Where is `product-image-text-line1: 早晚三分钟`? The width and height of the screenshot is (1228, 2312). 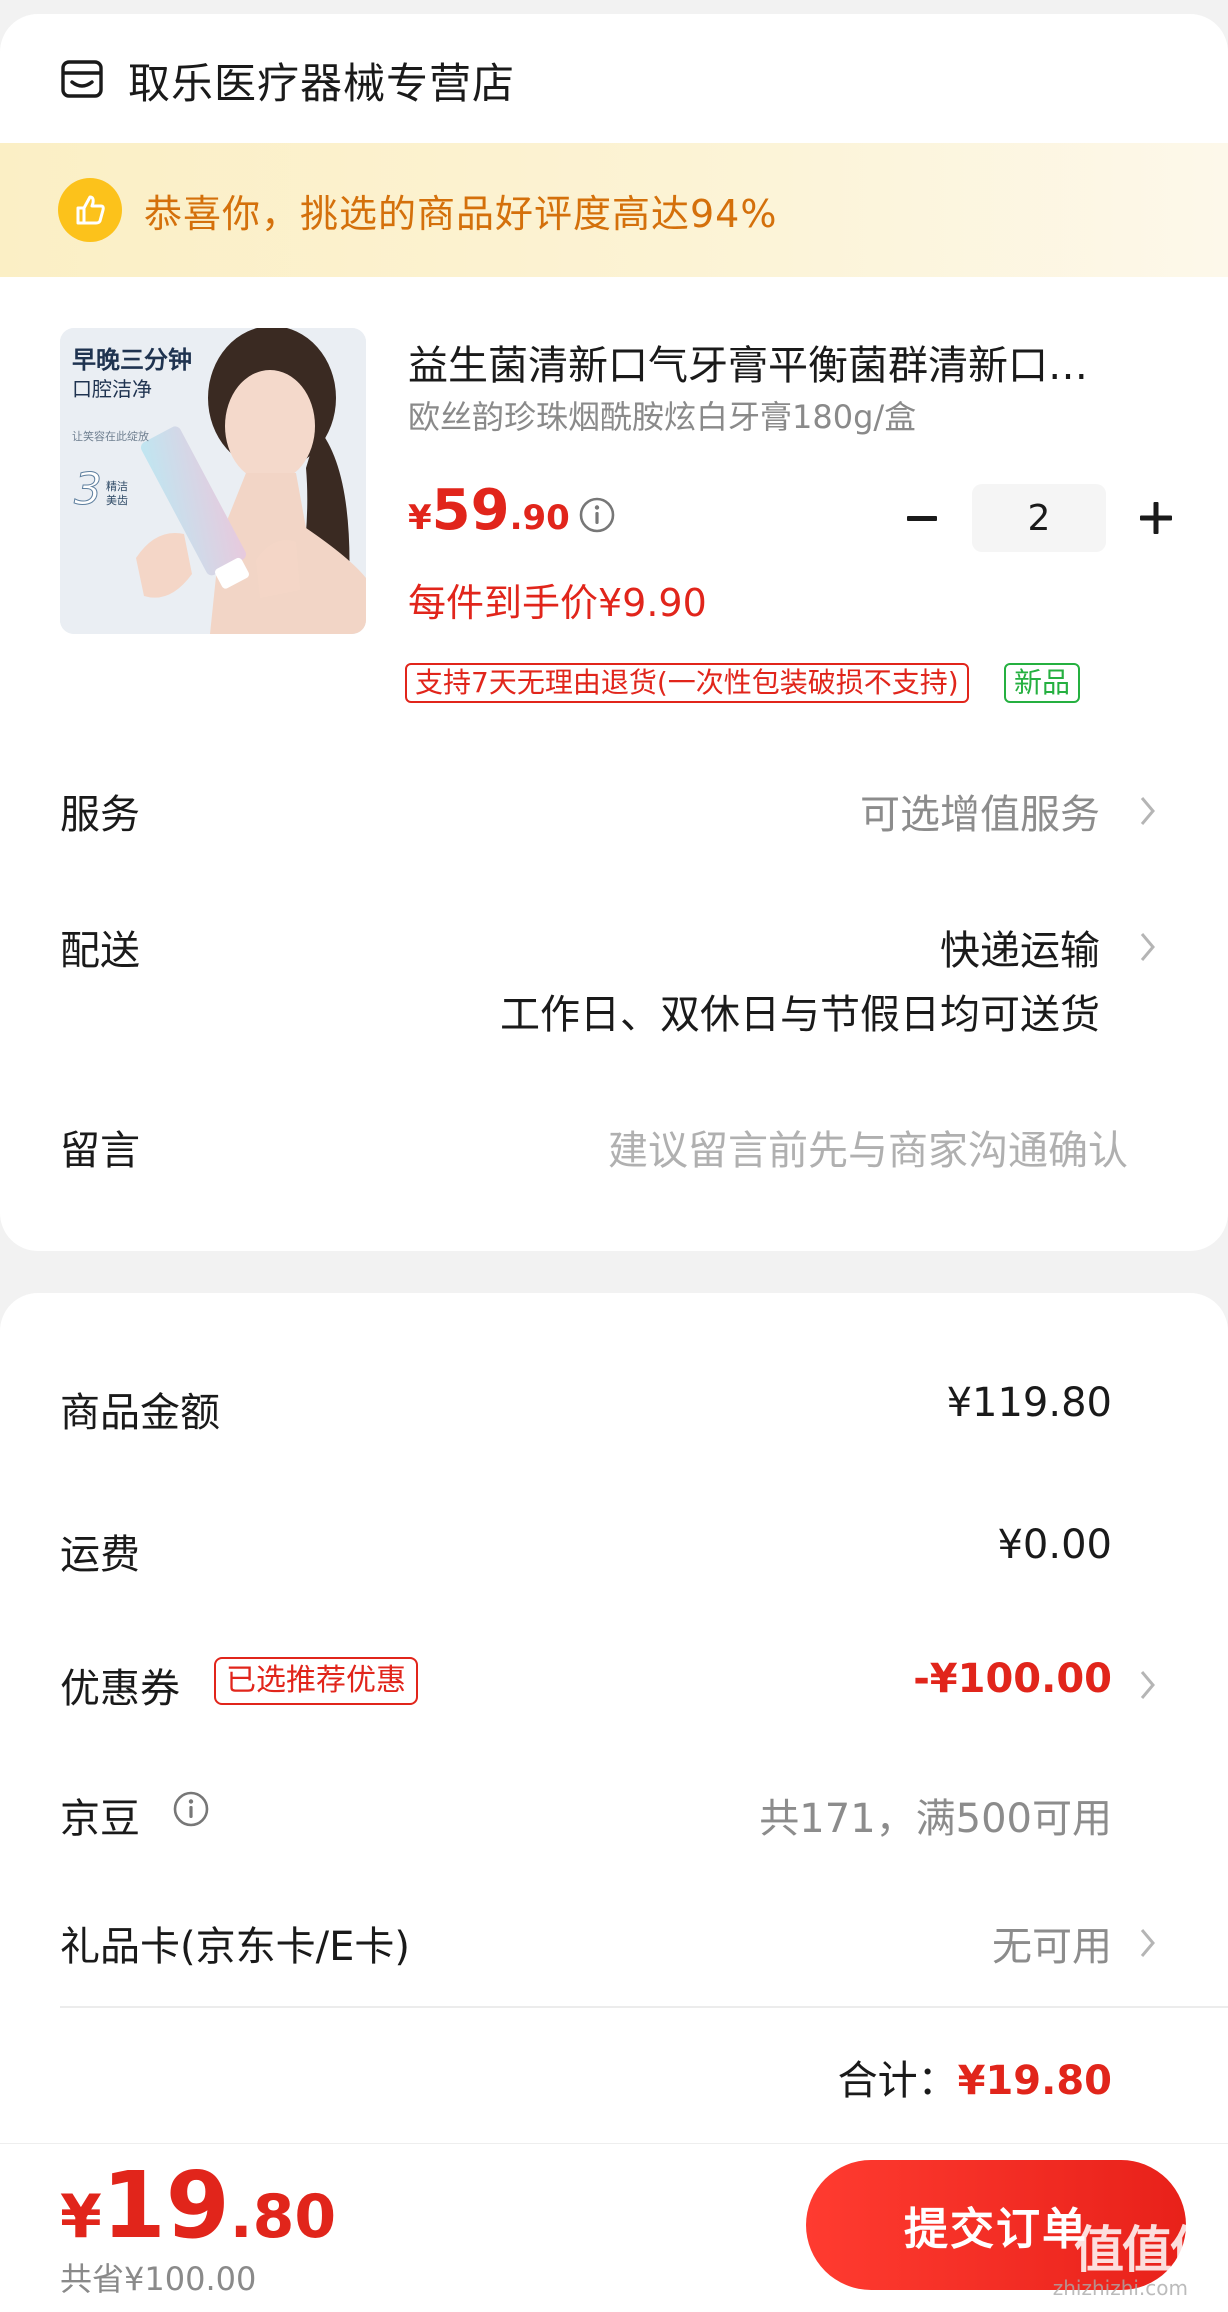 product-image-text-line1: 早晚三分钟 is located at coordinates (132, 360).